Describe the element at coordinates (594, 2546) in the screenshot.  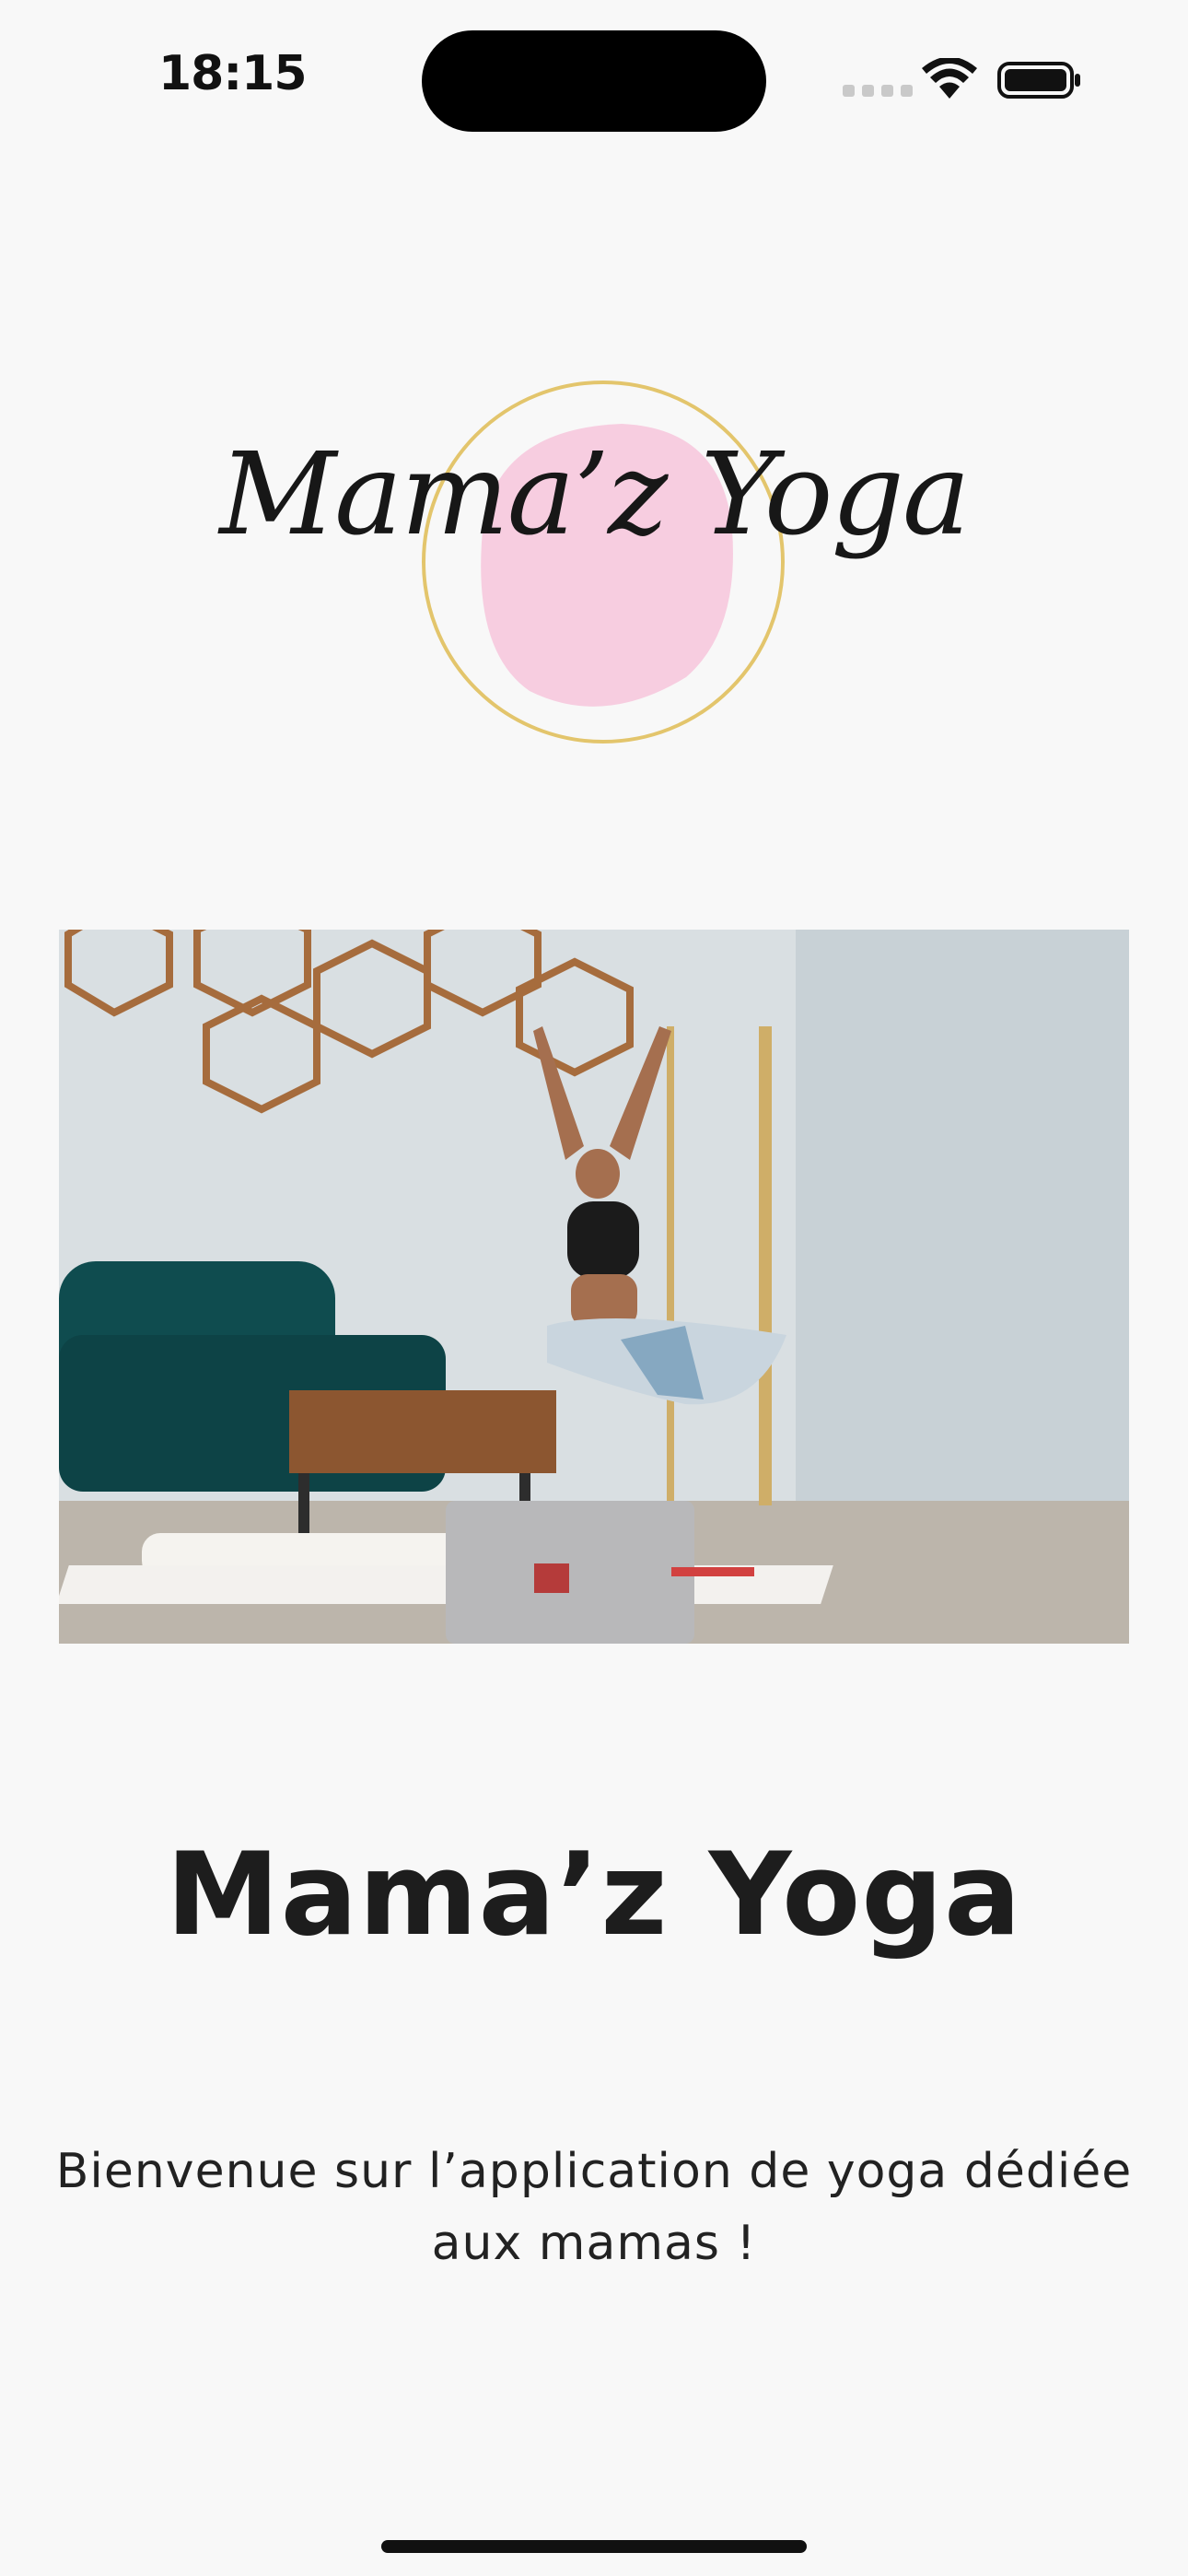
I see `home-indicator` at that location.